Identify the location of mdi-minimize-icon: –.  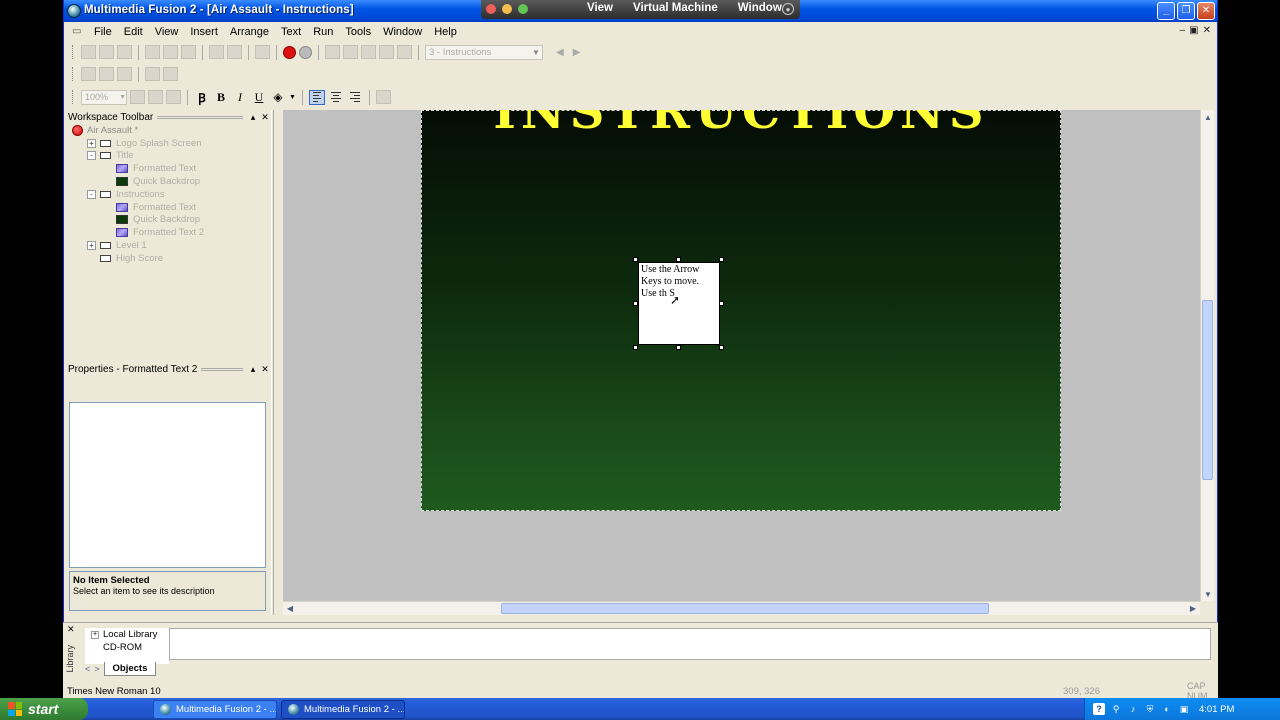
(1183, 30).